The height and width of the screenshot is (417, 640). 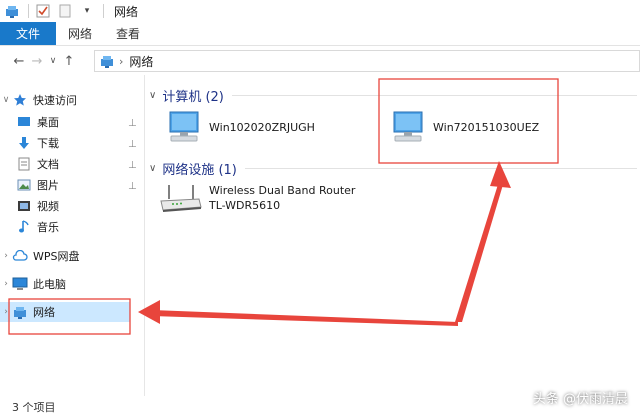 I want to click on computer-tile: Win102020ZRJUGH, so click(x=241, y=127).